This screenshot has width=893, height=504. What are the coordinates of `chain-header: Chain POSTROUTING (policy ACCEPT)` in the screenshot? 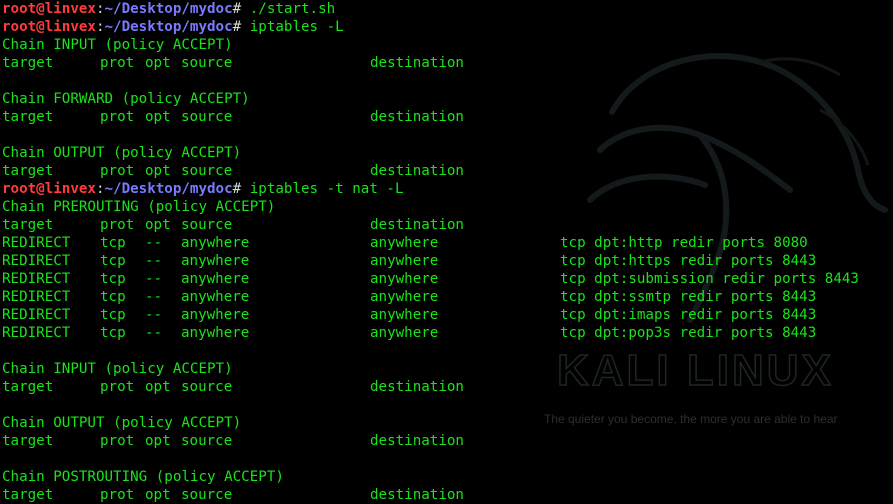 It's located at (143, 477).